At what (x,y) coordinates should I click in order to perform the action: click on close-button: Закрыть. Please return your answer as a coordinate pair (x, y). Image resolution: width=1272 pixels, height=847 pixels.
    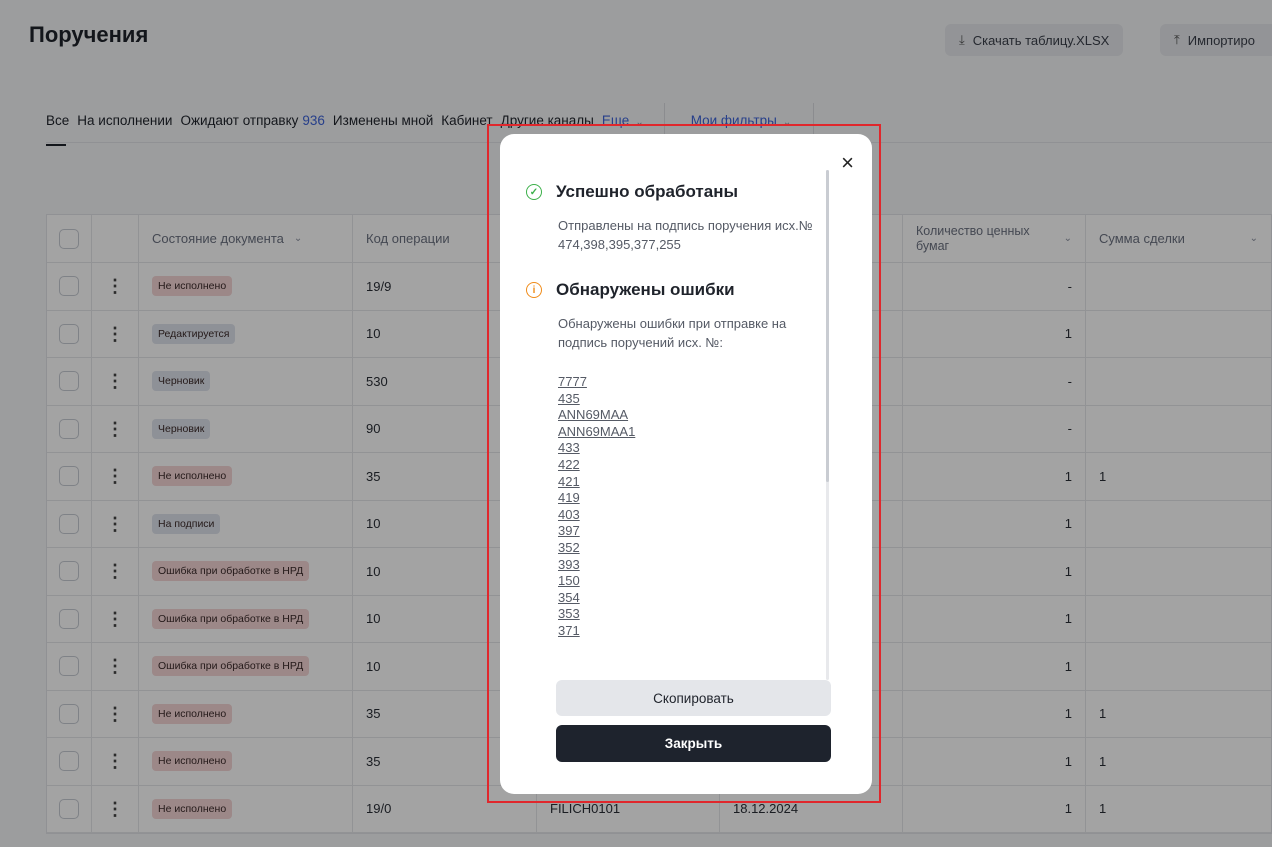
    Looking at the image, I should click on (693, 743).